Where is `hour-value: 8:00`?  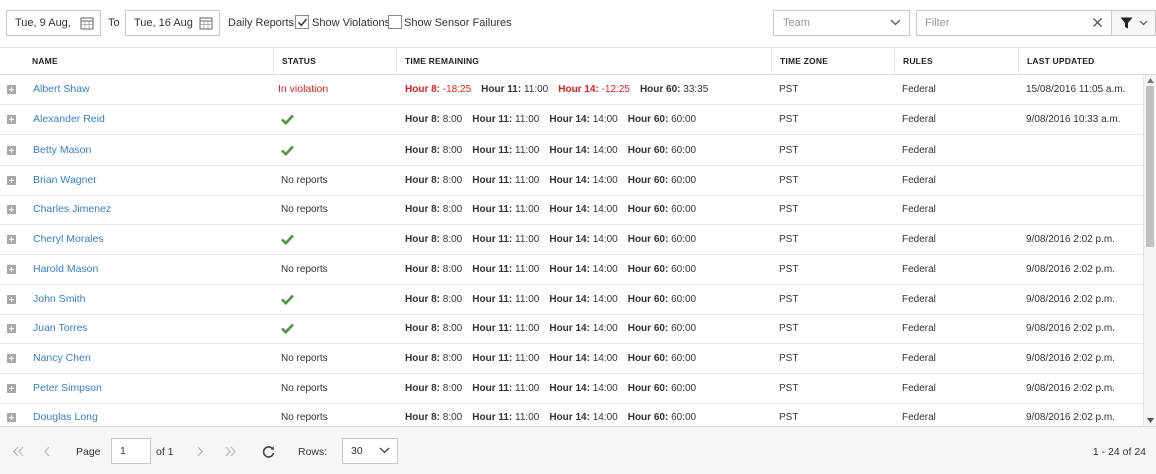
hour-value: 8:00 is located at coordinates (452, 388).